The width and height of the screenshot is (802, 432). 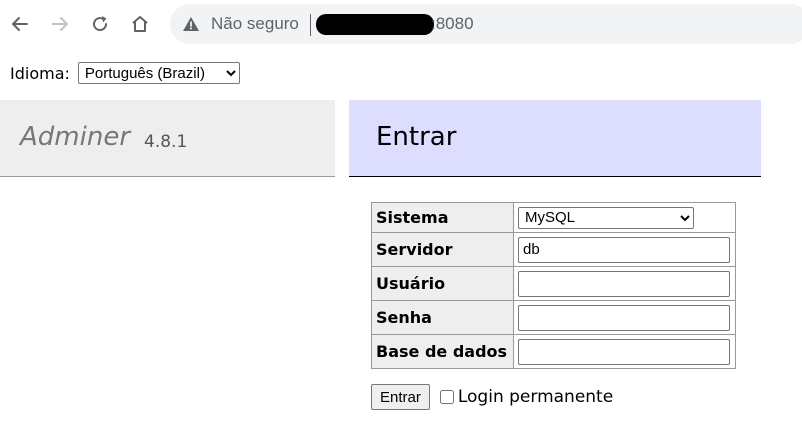 I want to click on username-input, so click(x=624, y=283).